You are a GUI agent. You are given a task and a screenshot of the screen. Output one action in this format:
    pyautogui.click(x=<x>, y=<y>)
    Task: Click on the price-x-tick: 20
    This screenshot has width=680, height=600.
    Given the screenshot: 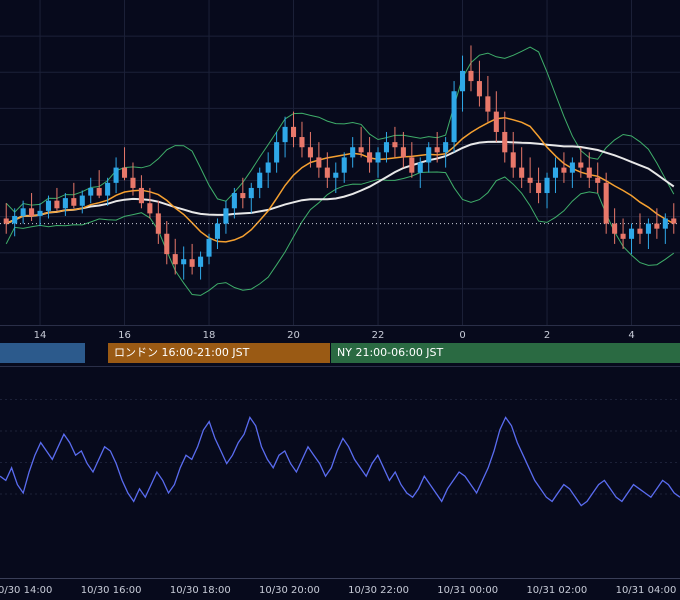 What is the action you would take?
    pyautogui.click(x=293, y=335)
    